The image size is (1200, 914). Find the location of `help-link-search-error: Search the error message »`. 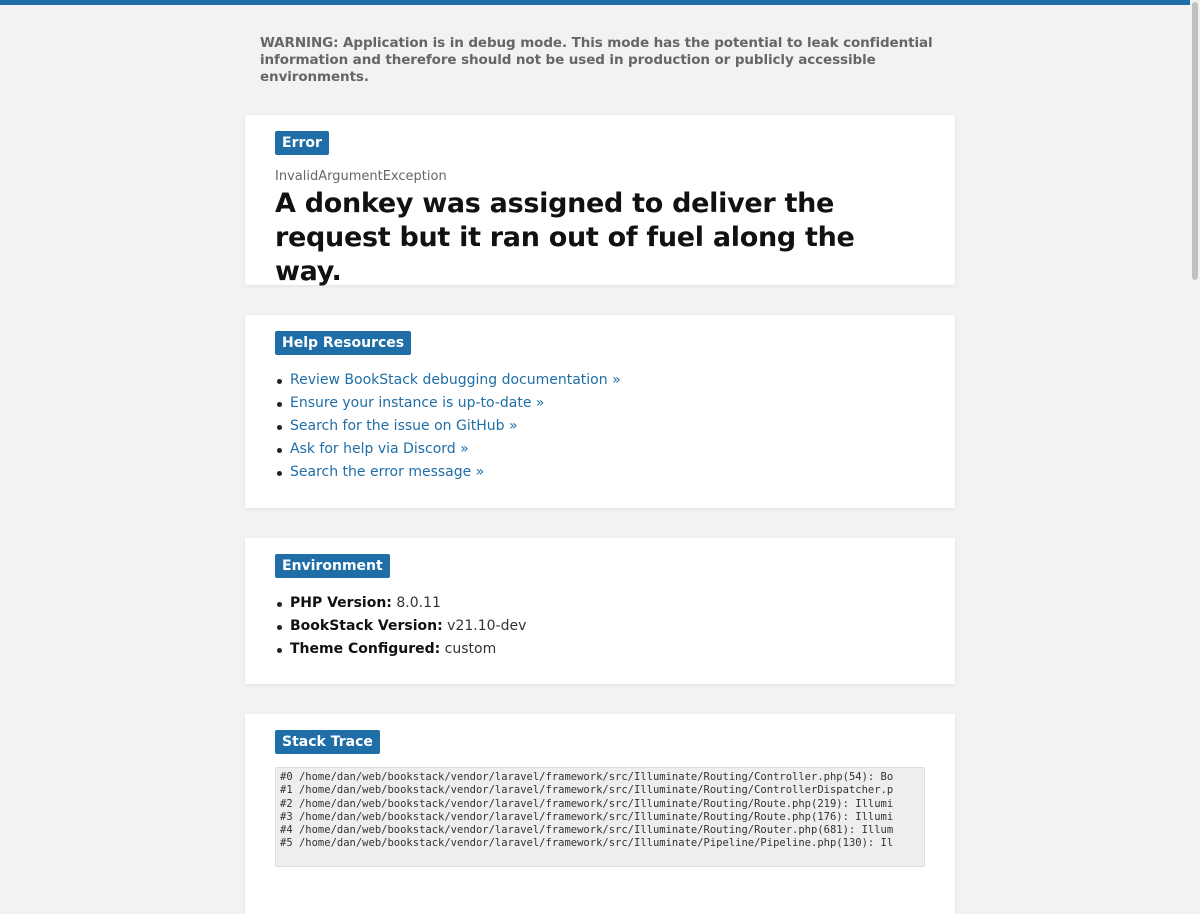

help-link-search-error: Search the error message » is located at coordinates (387, 472).